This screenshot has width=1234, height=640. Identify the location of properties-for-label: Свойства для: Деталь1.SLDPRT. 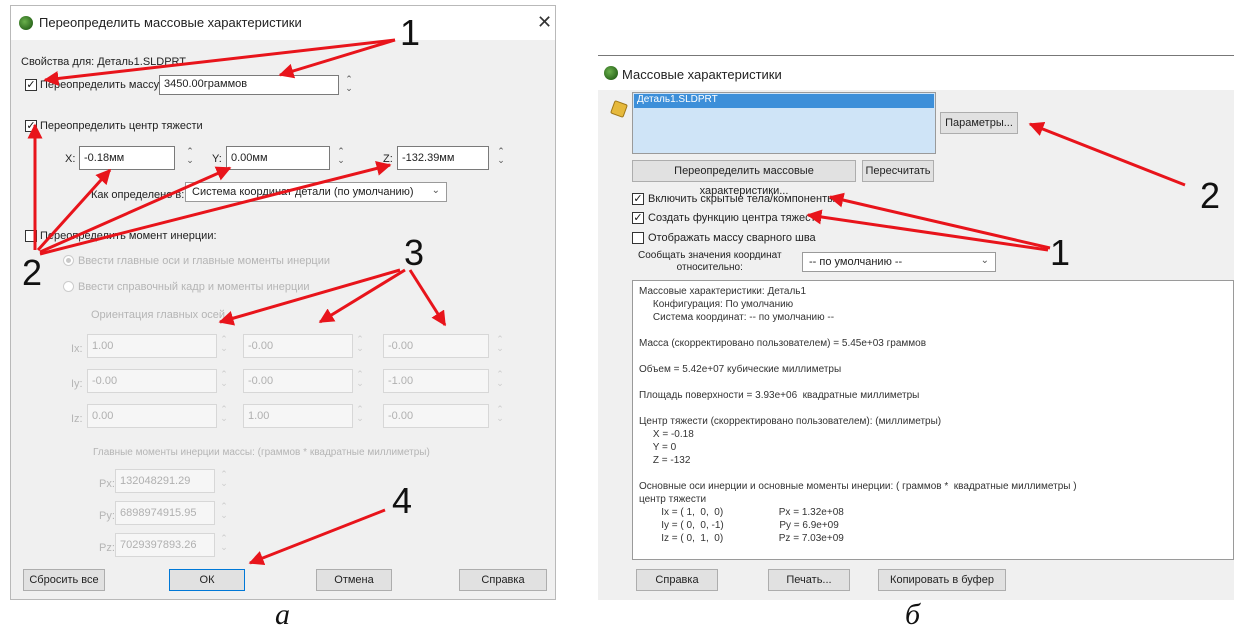
(104, 62).